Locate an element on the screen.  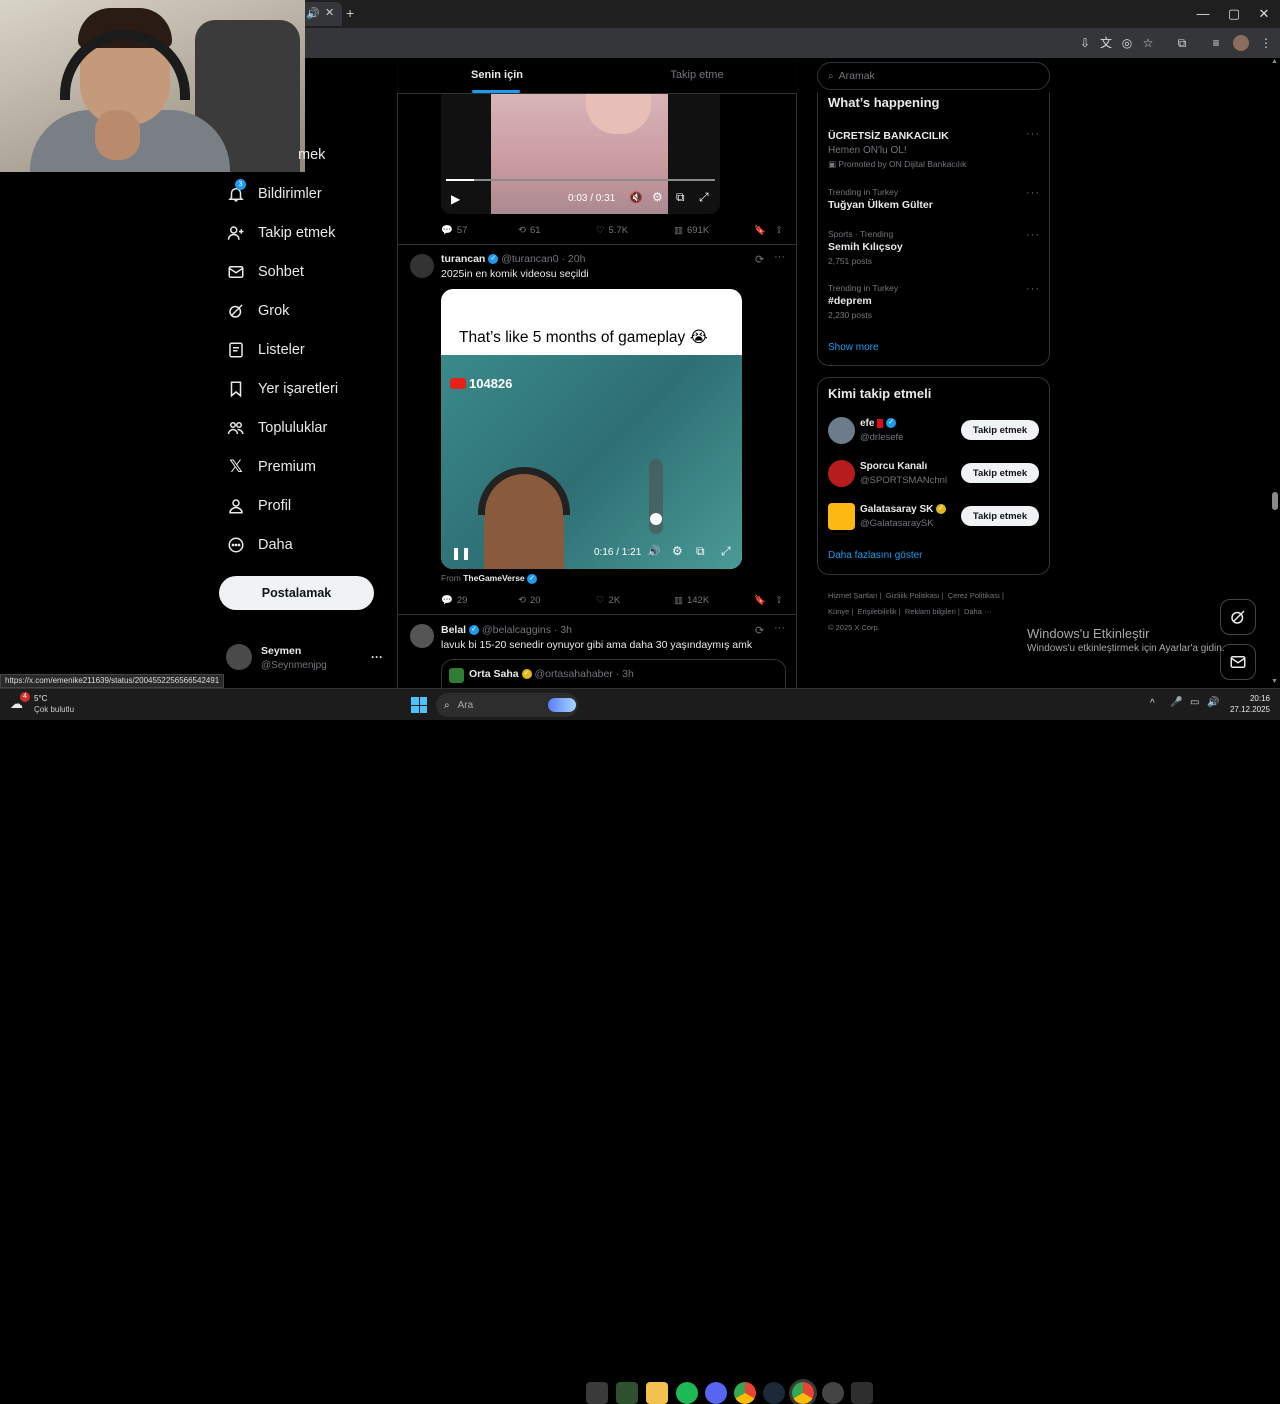
network-icon: ▭ is located at coordinates (1194, 702).